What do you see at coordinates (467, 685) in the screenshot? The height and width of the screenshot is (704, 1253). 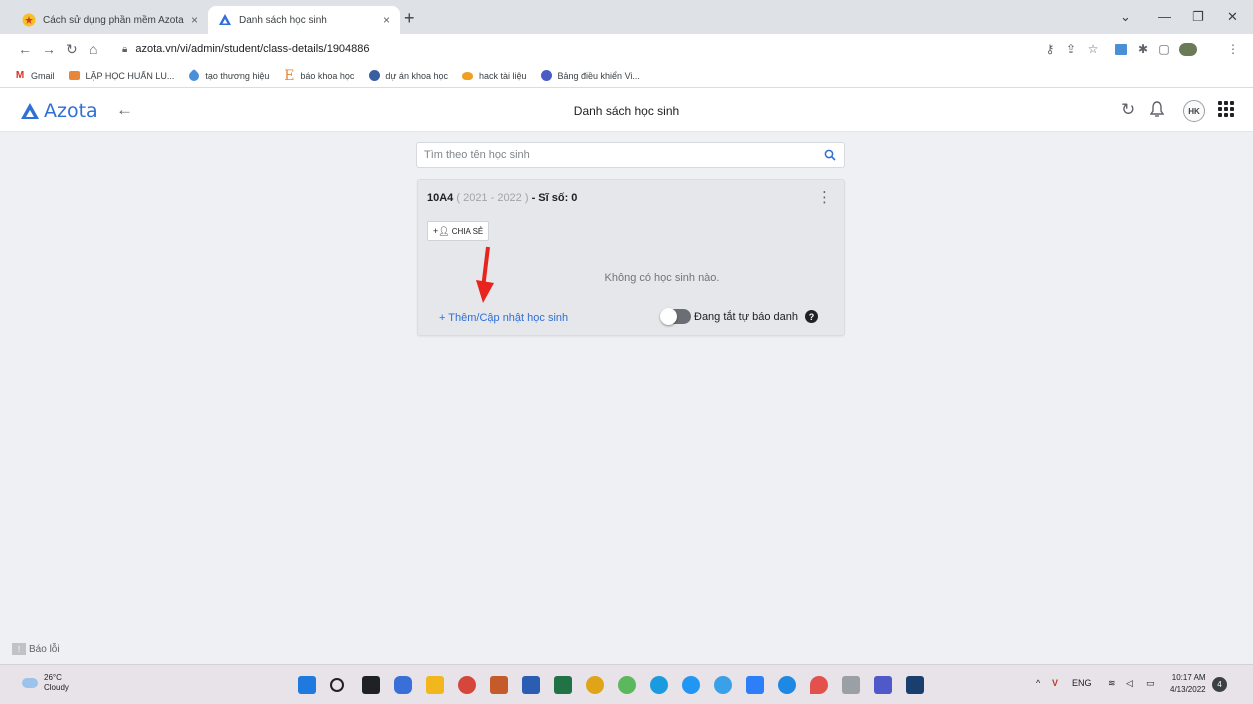 I see `app-red-icon` at bounding box center [467, 685].